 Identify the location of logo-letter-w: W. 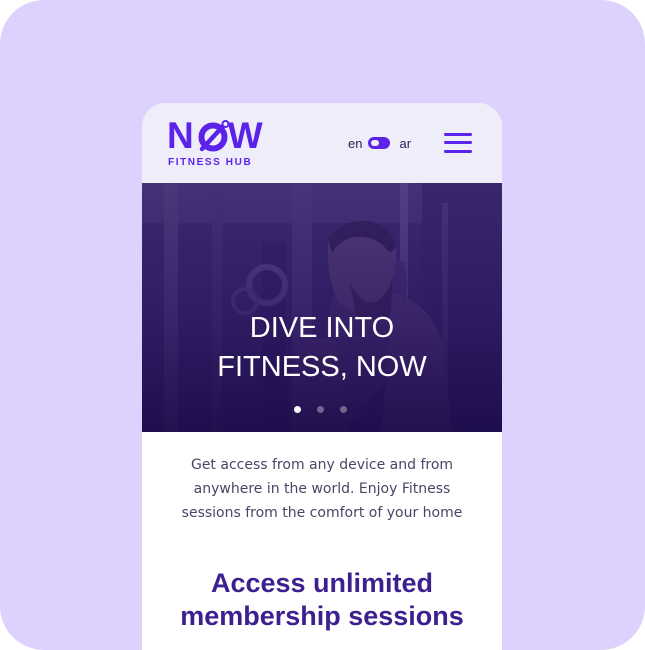
(245, 135).